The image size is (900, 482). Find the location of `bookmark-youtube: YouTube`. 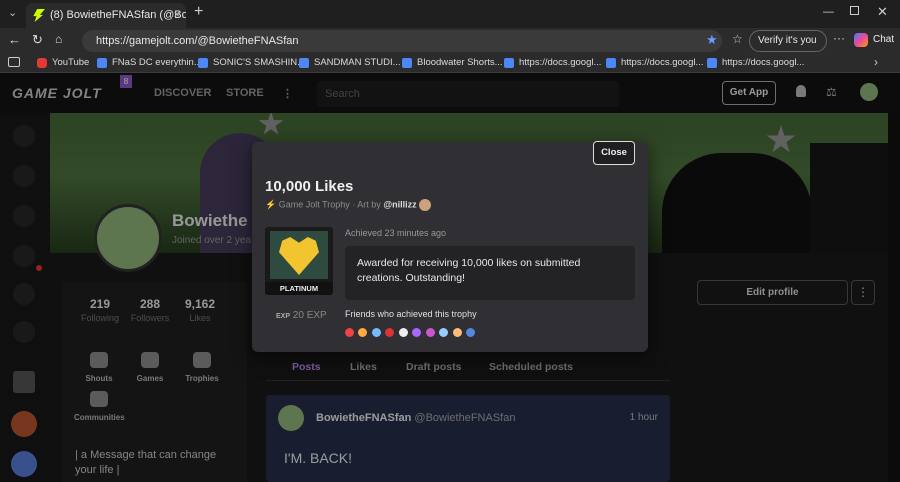

bookmark-youtube: YouTube is located at coordinates (62, 63).